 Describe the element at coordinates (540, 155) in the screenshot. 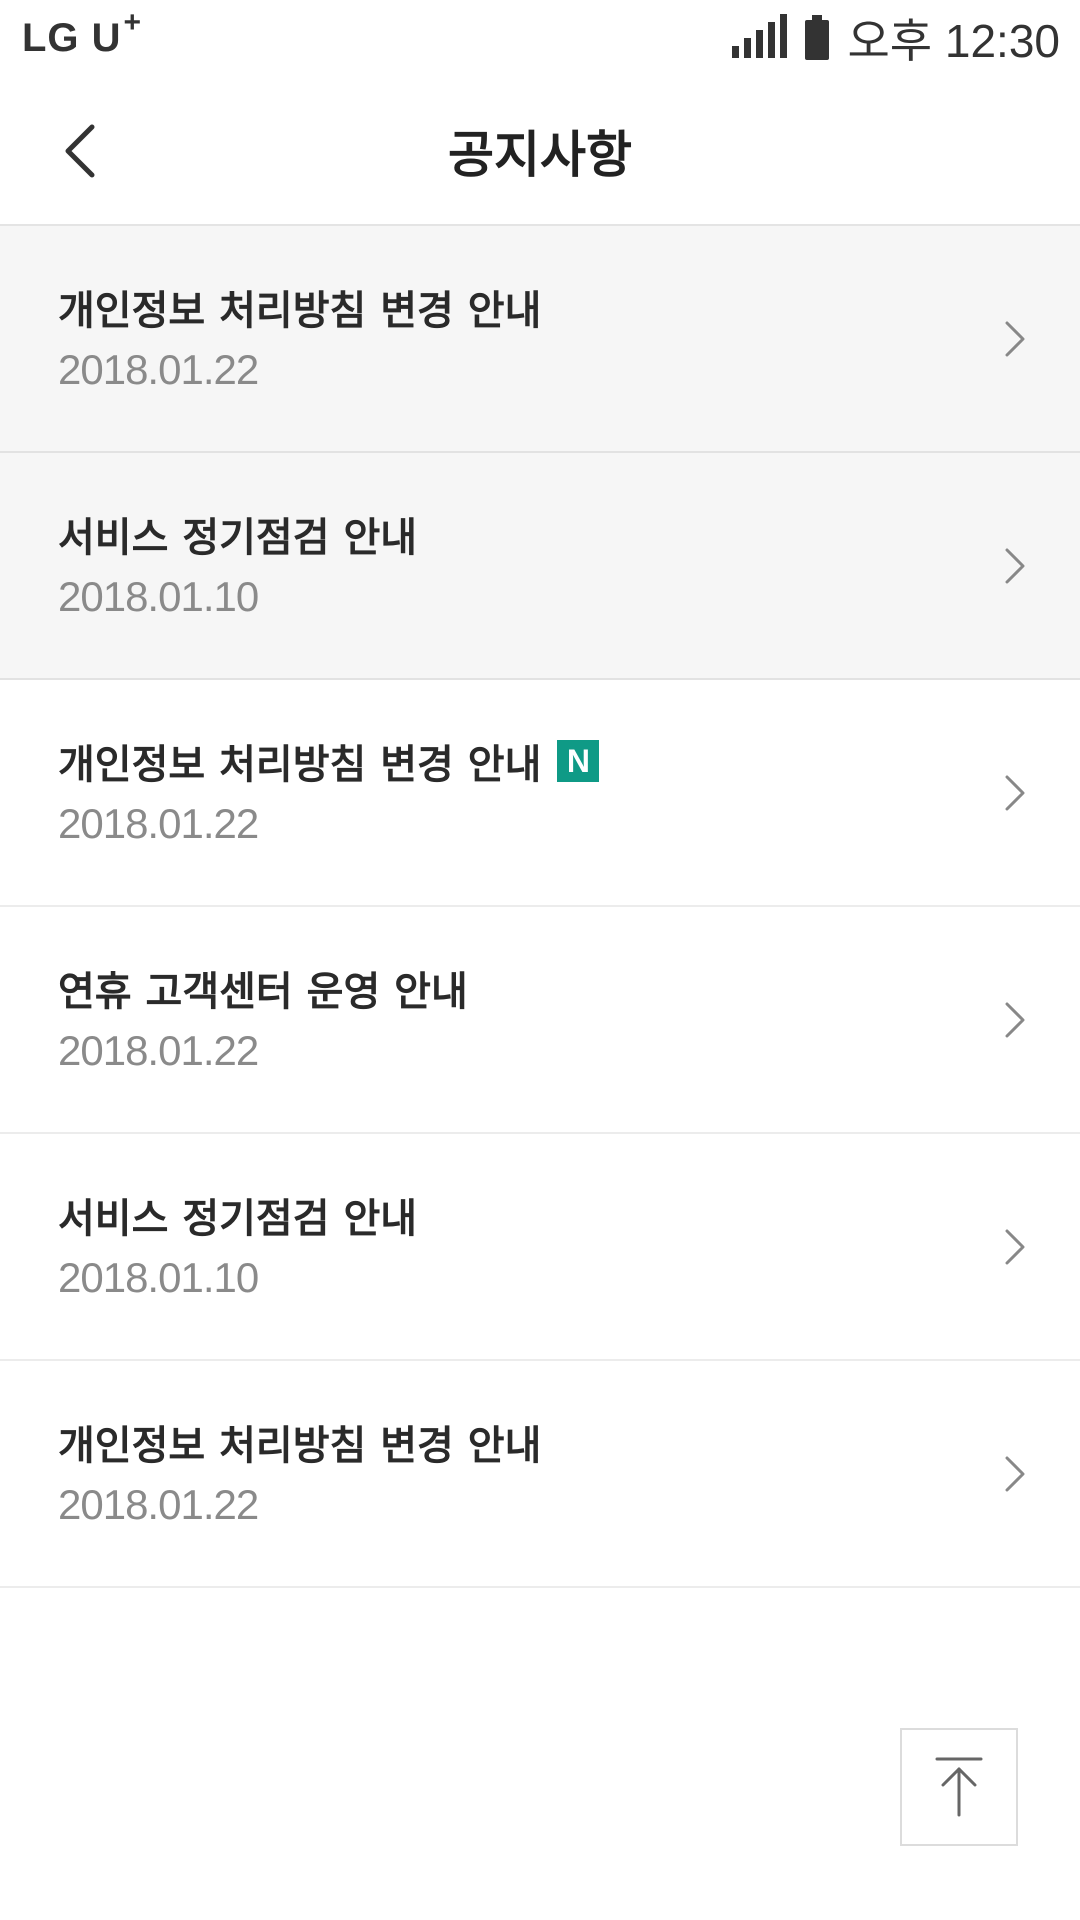

I see `page-title: 공지사항` at that location.